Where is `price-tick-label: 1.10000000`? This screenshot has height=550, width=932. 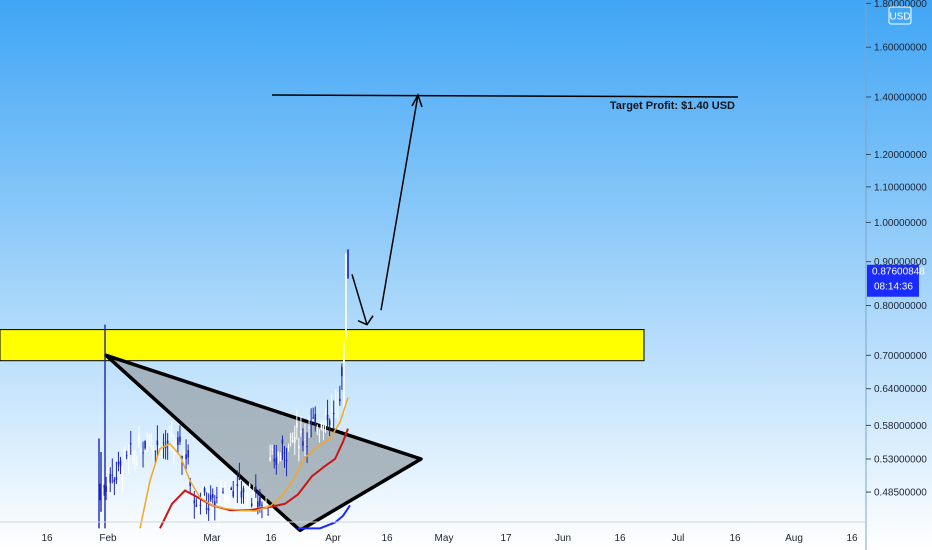 price-tick-label: 1.10000000 is located at coordinates (900, 187).